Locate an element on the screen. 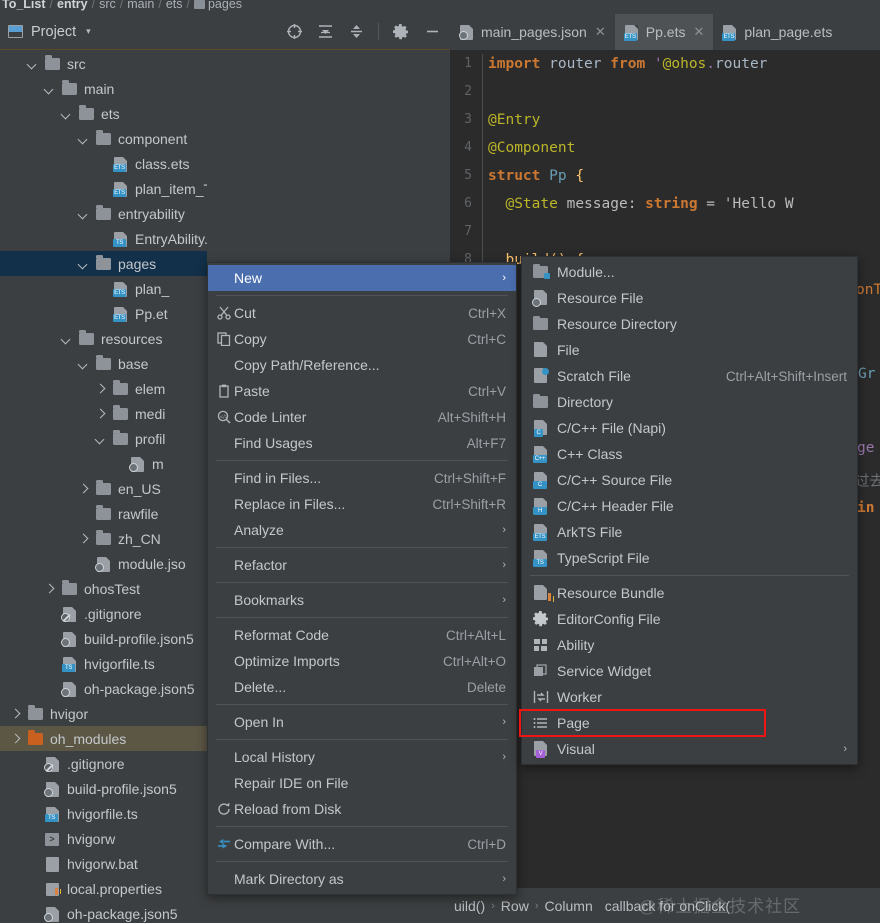 Image resolution: width=880 pixels, height=923 pixels. code-line: import router from '@ohos.router is located at coordinates (684, 64).